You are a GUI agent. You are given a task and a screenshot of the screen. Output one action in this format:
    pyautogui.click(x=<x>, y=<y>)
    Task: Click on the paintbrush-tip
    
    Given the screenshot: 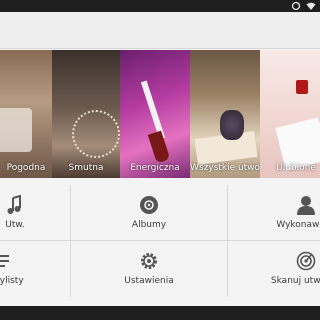 What is the action you would take?
    pyautogui.click(x=159, y=147)
    